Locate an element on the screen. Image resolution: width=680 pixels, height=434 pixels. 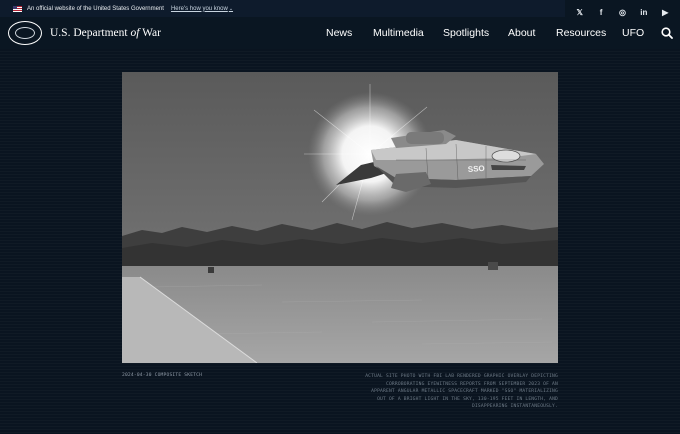
nav-spotlights: Spotlights is located at coordinates (466, 33).